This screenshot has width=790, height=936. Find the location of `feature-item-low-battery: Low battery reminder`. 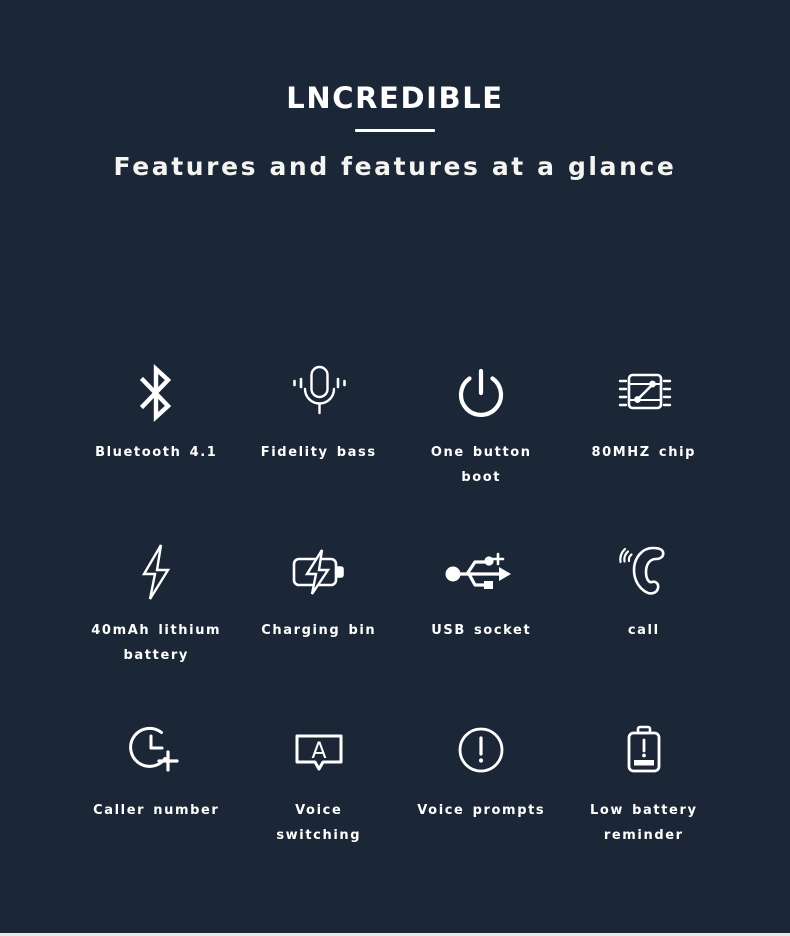

feature-item-low-battery: Low battery reminder is located at coordinates (644, 810).